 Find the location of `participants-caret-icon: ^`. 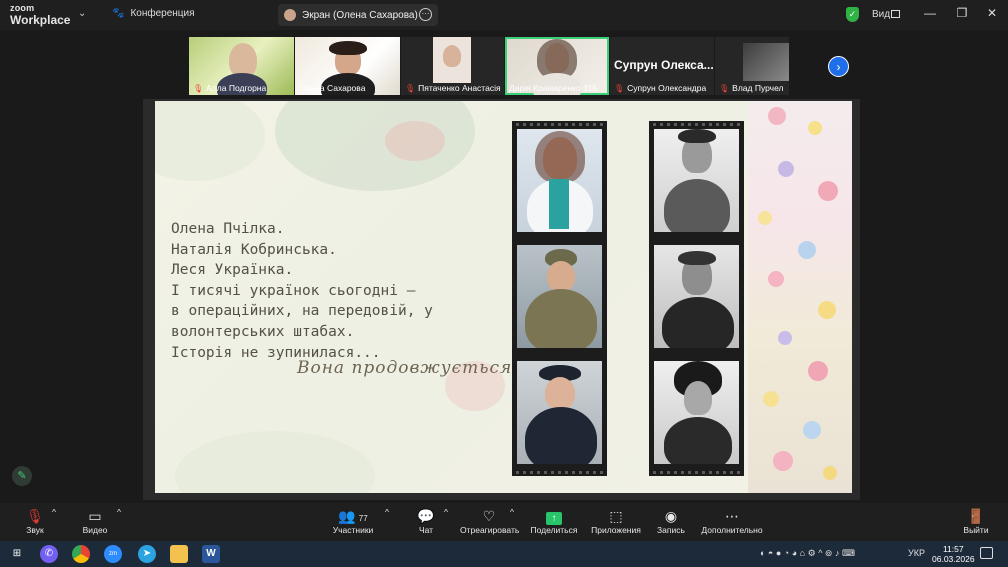

participants-caret-icon: ^ is located at coordinates (387, 512).